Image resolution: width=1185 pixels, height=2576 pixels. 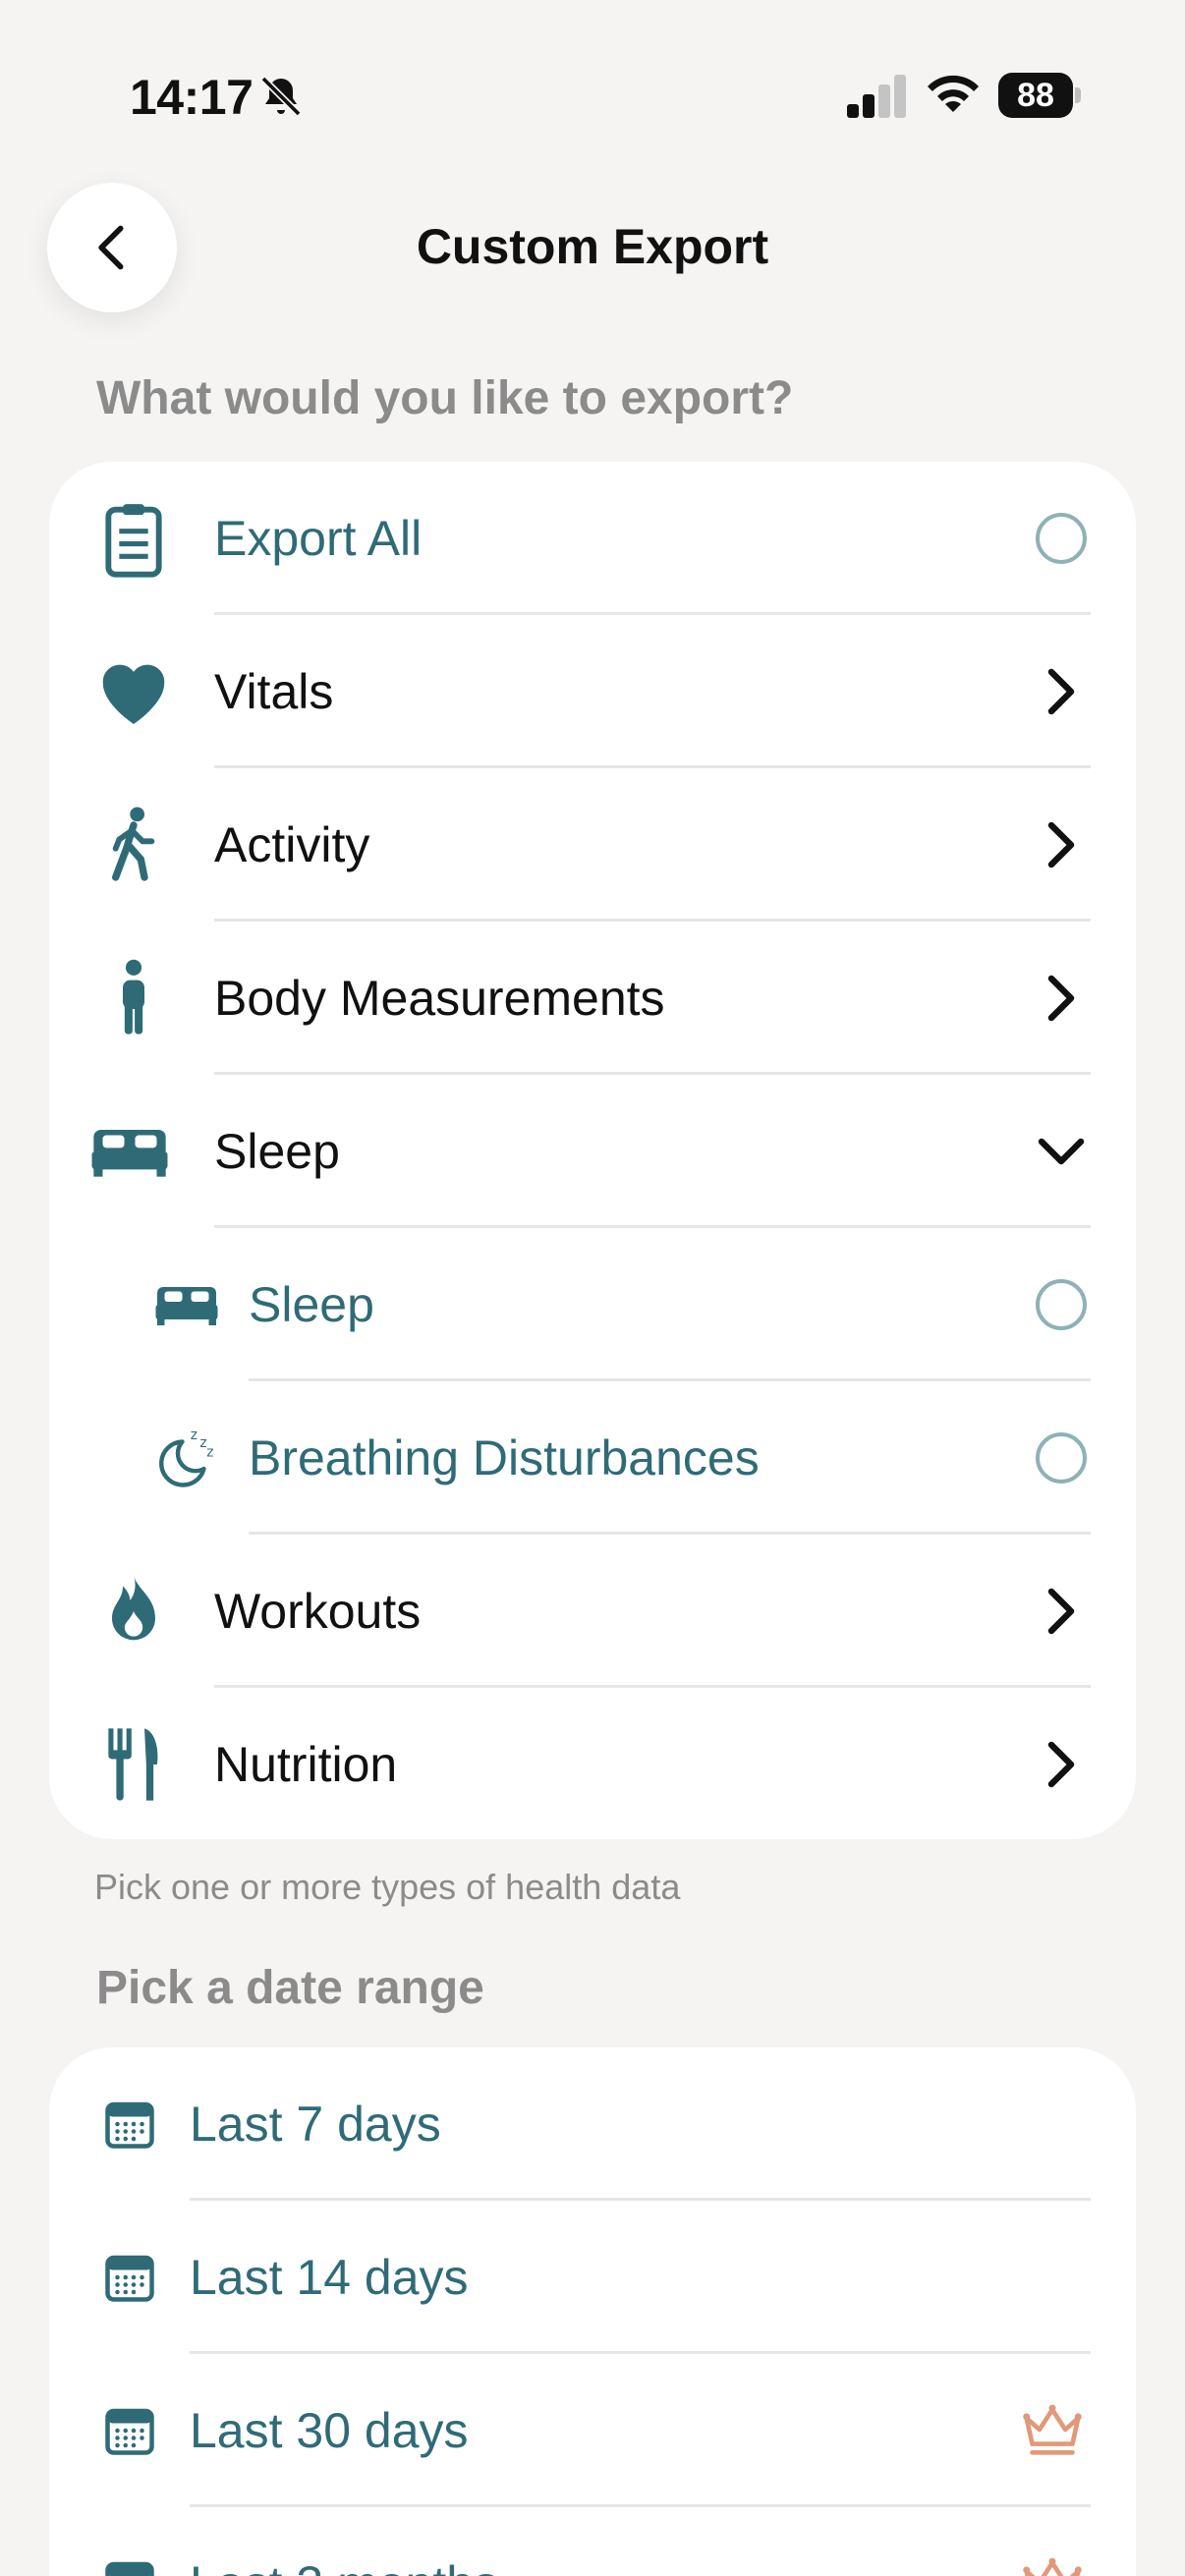 I want to click on row-activity: Activity, so click(x=592, y=845).